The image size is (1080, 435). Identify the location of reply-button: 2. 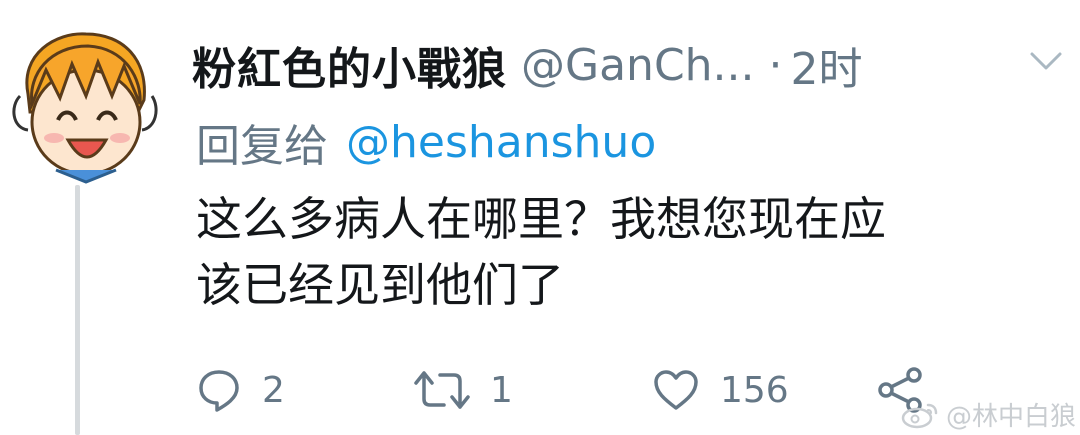
(240, 390).